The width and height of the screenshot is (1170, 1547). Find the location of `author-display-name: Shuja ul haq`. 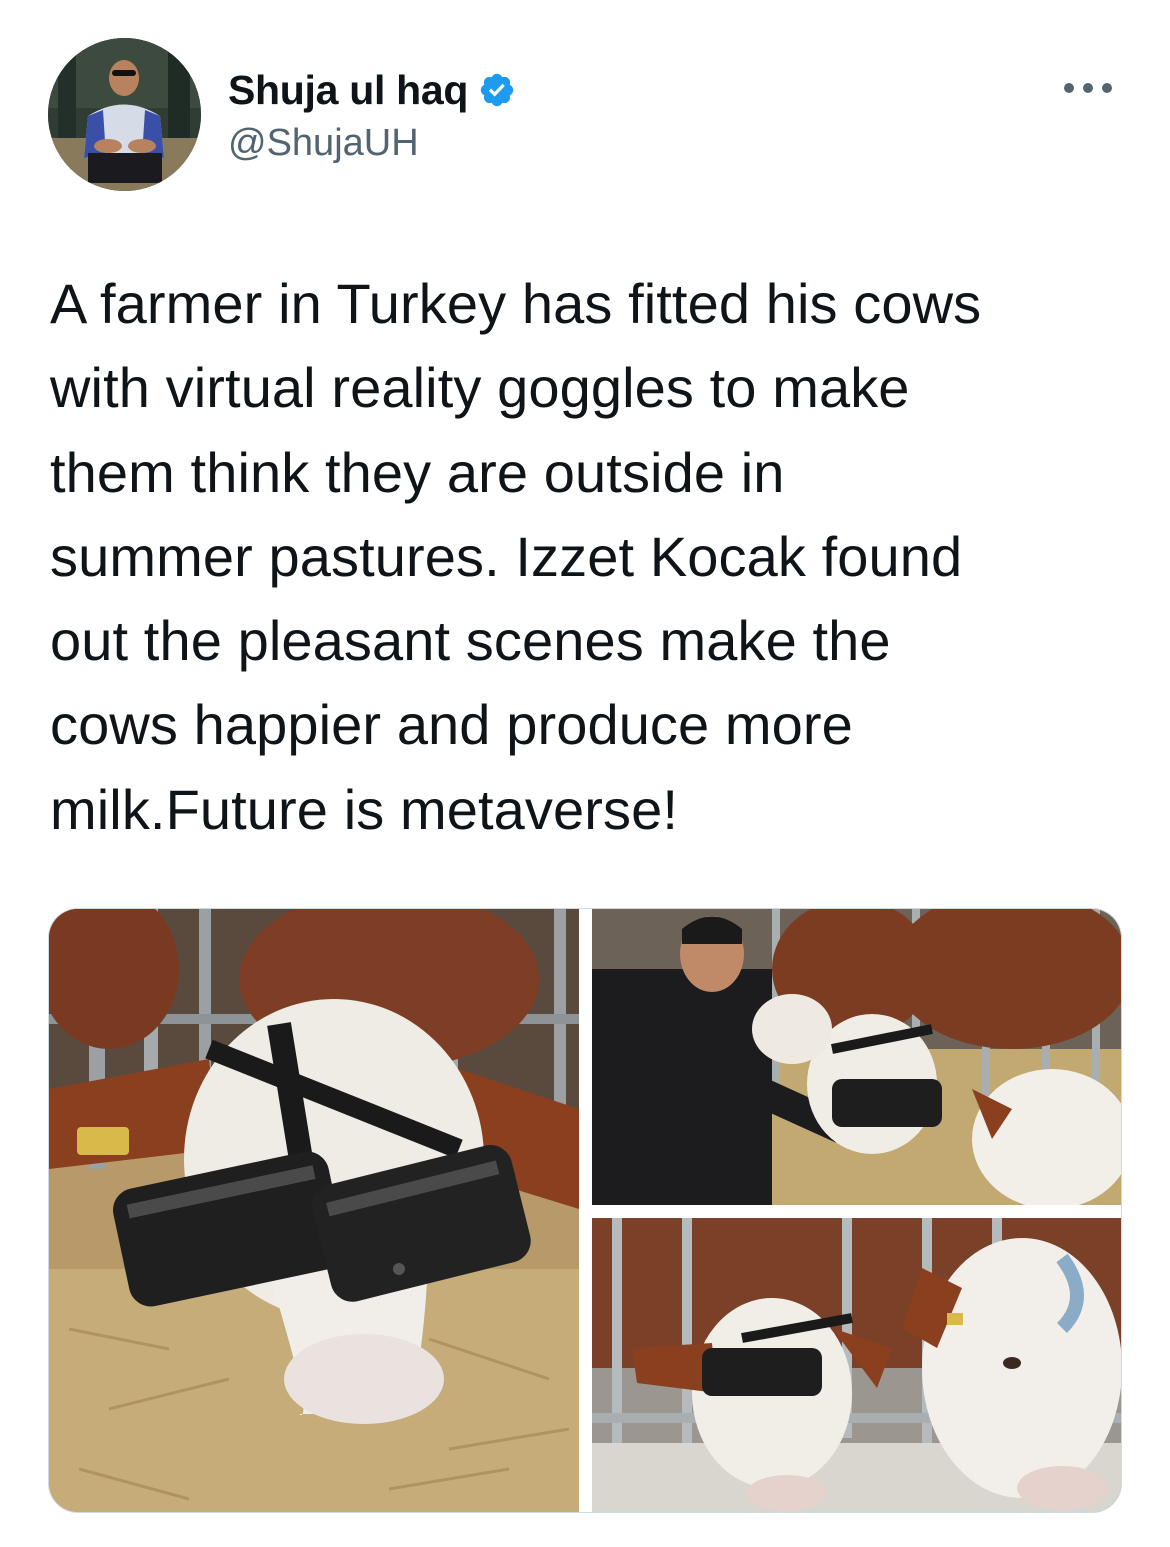

author-display-name: Shuja ul haq is located at coordinates (348, 90).